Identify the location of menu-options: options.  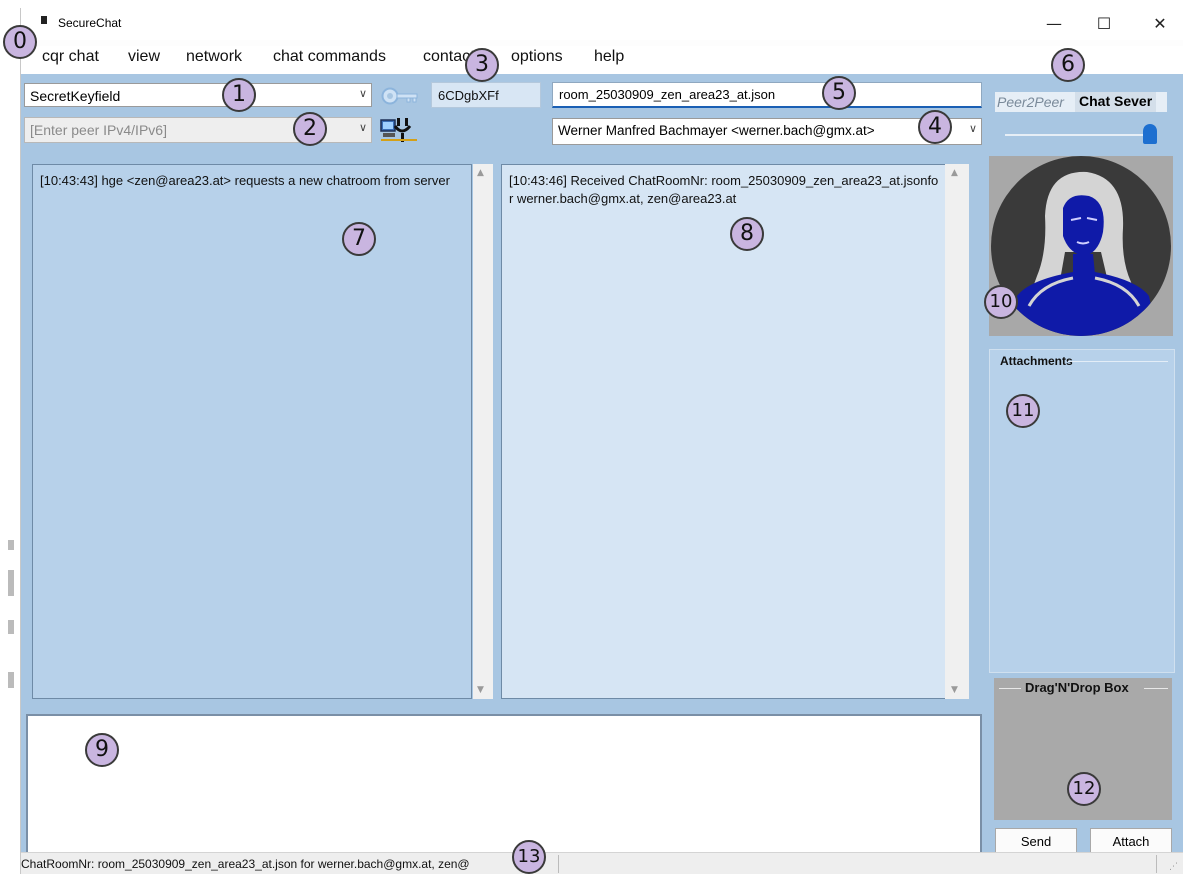
(537, 57).